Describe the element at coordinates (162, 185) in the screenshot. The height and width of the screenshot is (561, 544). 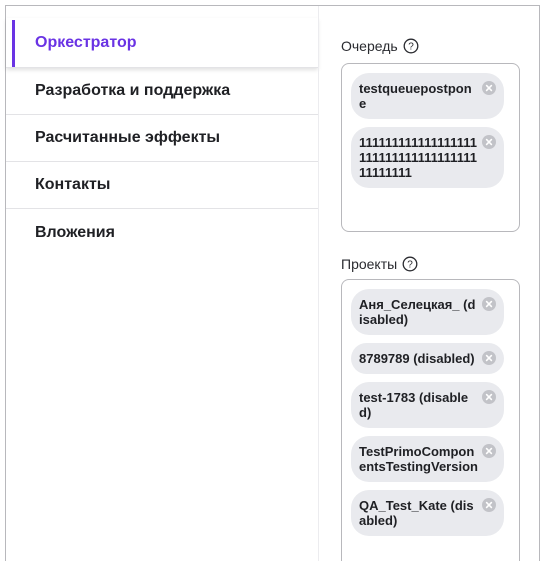
I see `nav-item-contacts: Контакты` at that location.